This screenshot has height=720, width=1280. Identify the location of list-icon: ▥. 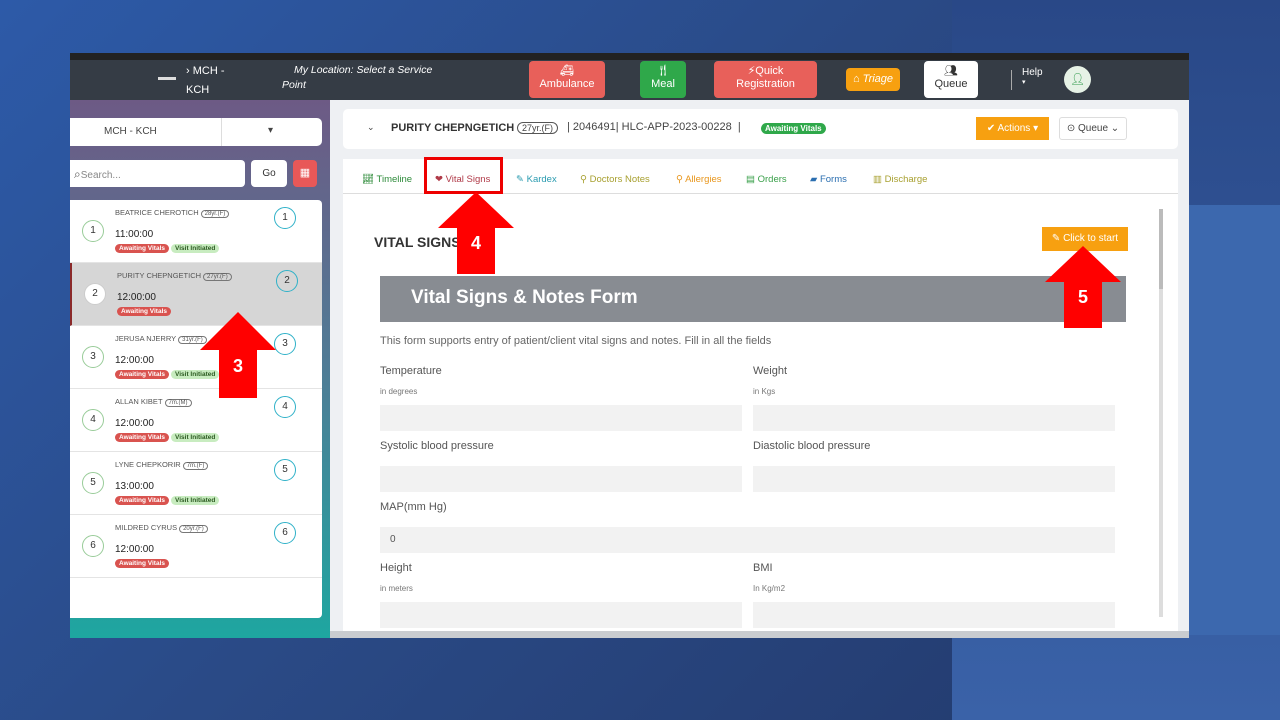
(877, 179).